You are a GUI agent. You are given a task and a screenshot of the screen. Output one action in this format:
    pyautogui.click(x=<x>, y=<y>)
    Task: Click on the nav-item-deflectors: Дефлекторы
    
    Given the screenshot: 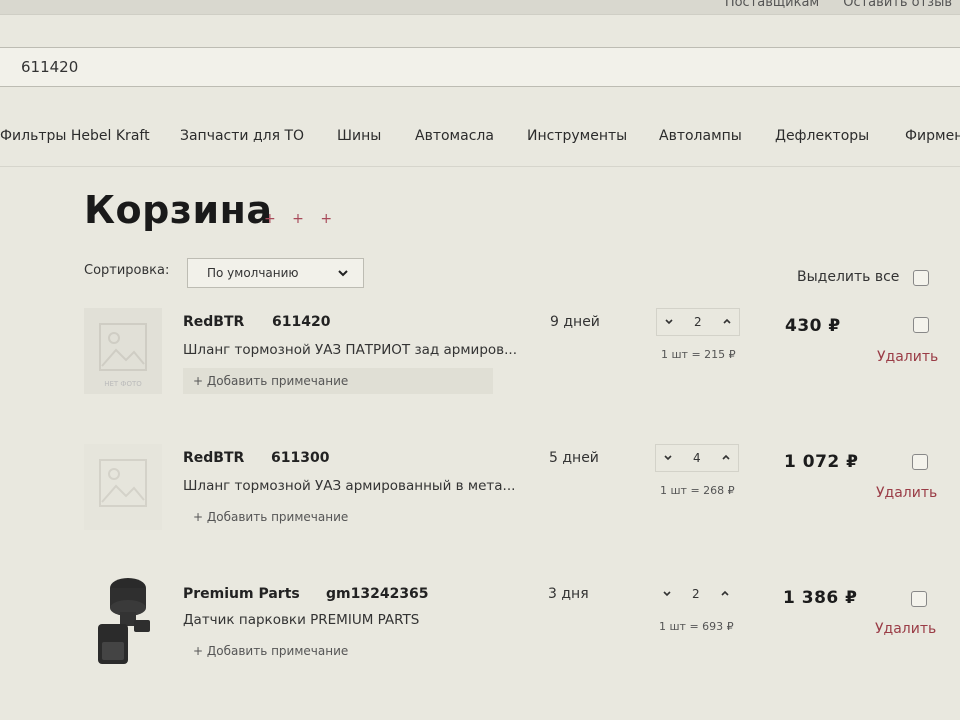 What is the action you would take?
    pyautogui.click(x=822, y=136)
    